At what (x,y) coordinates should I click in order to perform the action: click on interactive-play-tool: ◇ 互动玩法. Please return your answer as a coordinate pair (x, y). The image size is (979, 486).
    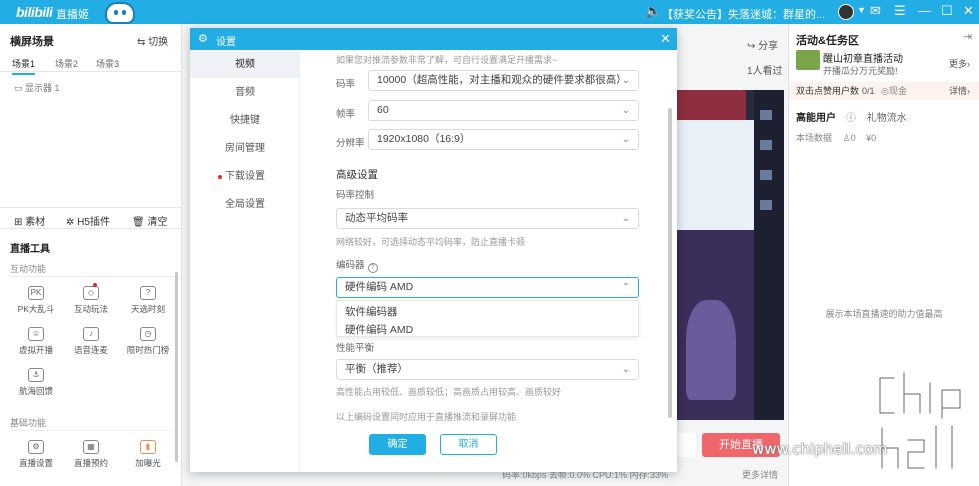
    Looking at the image, I should click on (91, 299).